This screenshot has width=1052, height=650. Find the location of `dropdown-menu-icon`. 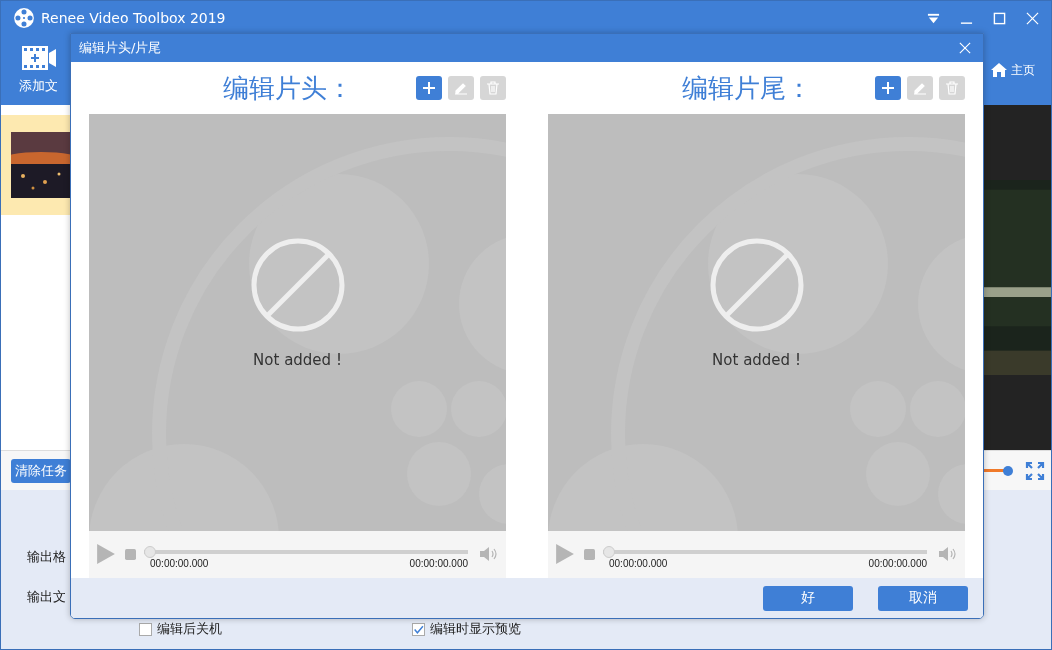

dropdown-menu-icon is located at coordinates (933, 18).